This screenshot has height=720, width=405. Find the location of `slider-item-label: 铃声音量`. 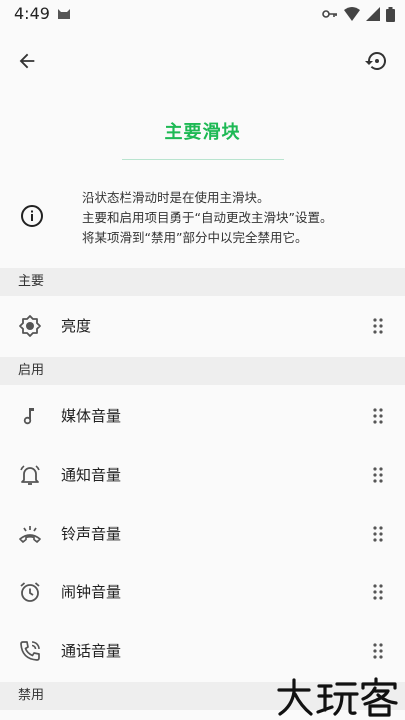

slider-item-label: 铃声音量 is located at coordinates (91, 534).